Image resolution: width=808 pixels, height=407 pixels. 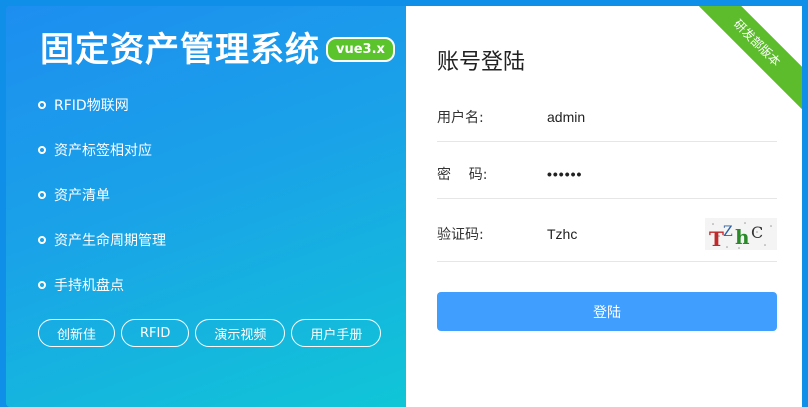 I want to click on link-chuangxinjia-button: 创新佳, so click(x=77, y=333).